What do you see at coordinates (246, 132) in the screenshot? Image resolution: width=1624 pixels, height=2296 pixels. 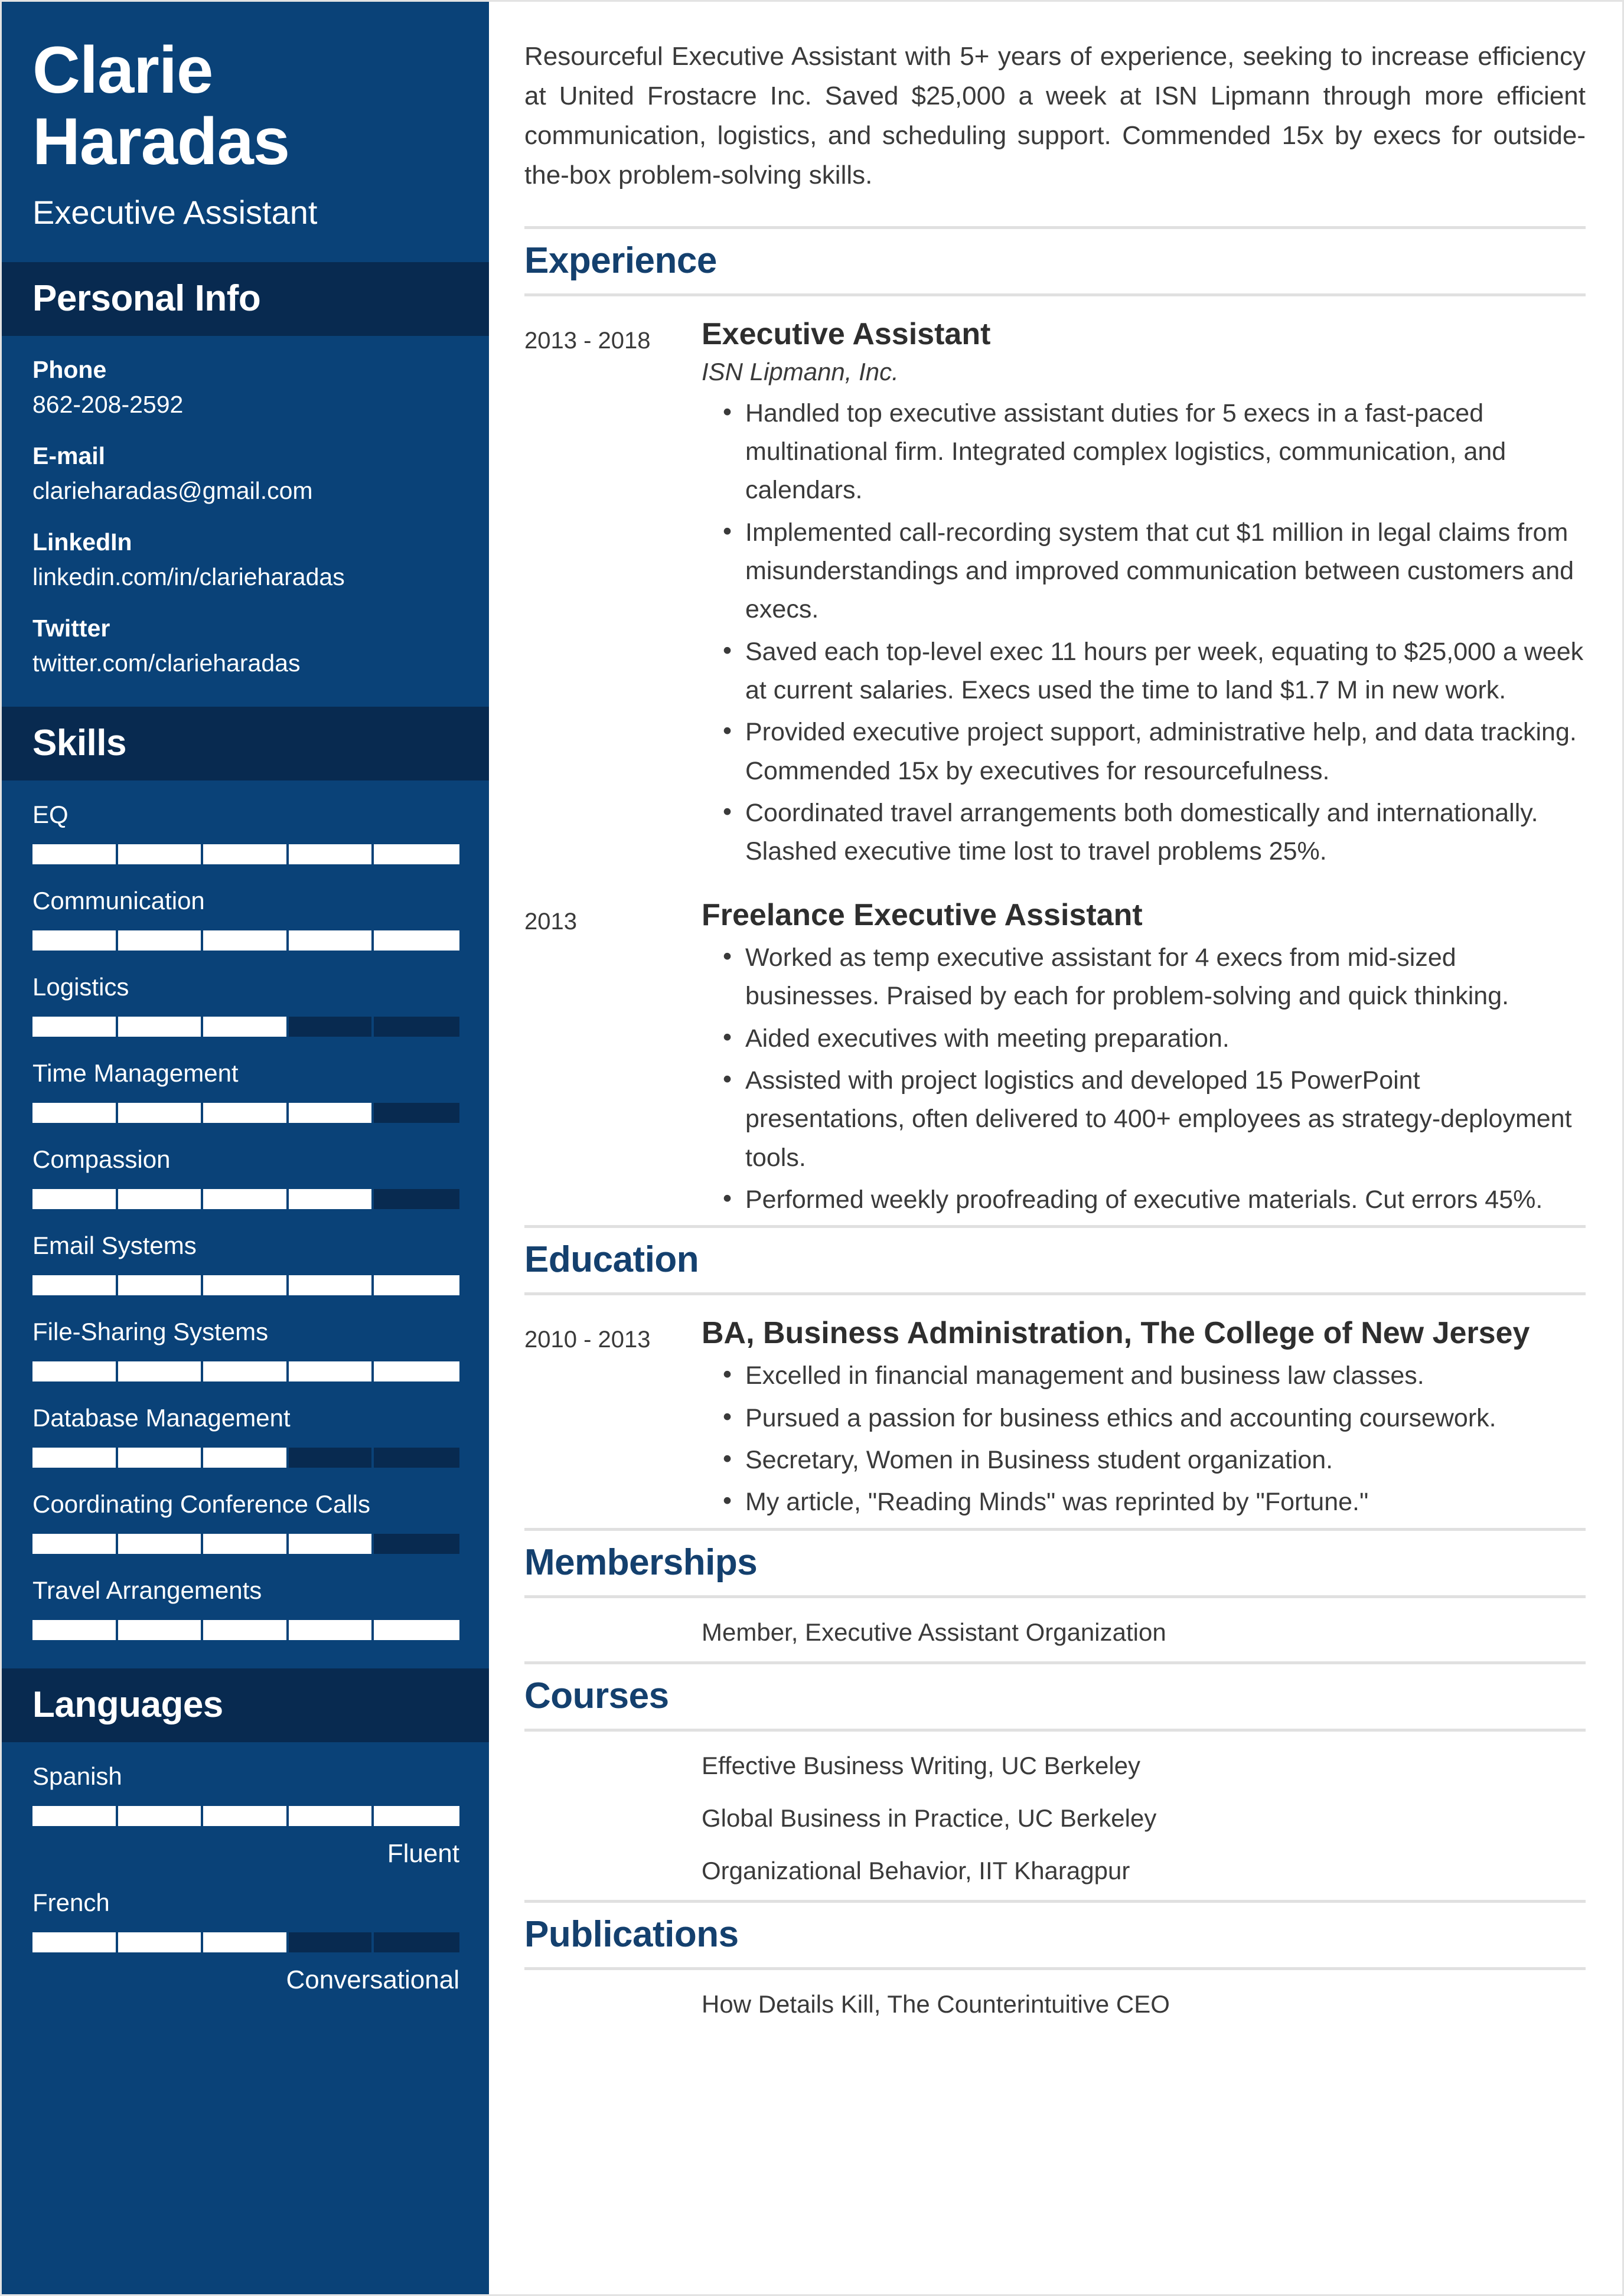 I see `name-block: Clarie Haradas Executive Assistant` at bounding box center [246, 132].